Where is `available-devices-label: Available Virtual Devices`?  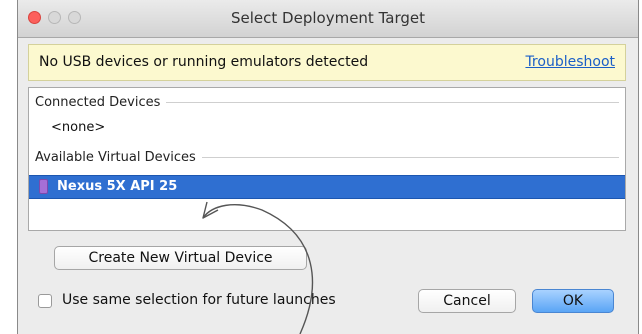
available-devices-label: Available Virtual Devices is located at coordinates (115, 157).